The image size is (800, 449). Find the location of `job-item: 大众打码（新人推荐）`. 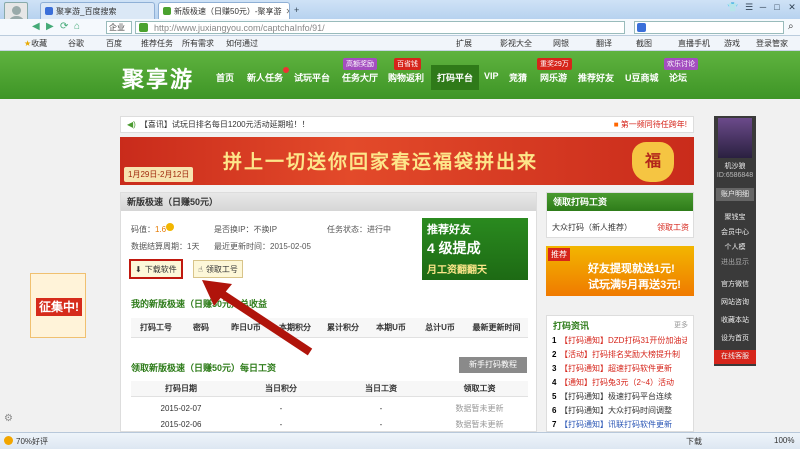

job-item: 大众打码（新人推荐） is located at coordinates (592, 227).